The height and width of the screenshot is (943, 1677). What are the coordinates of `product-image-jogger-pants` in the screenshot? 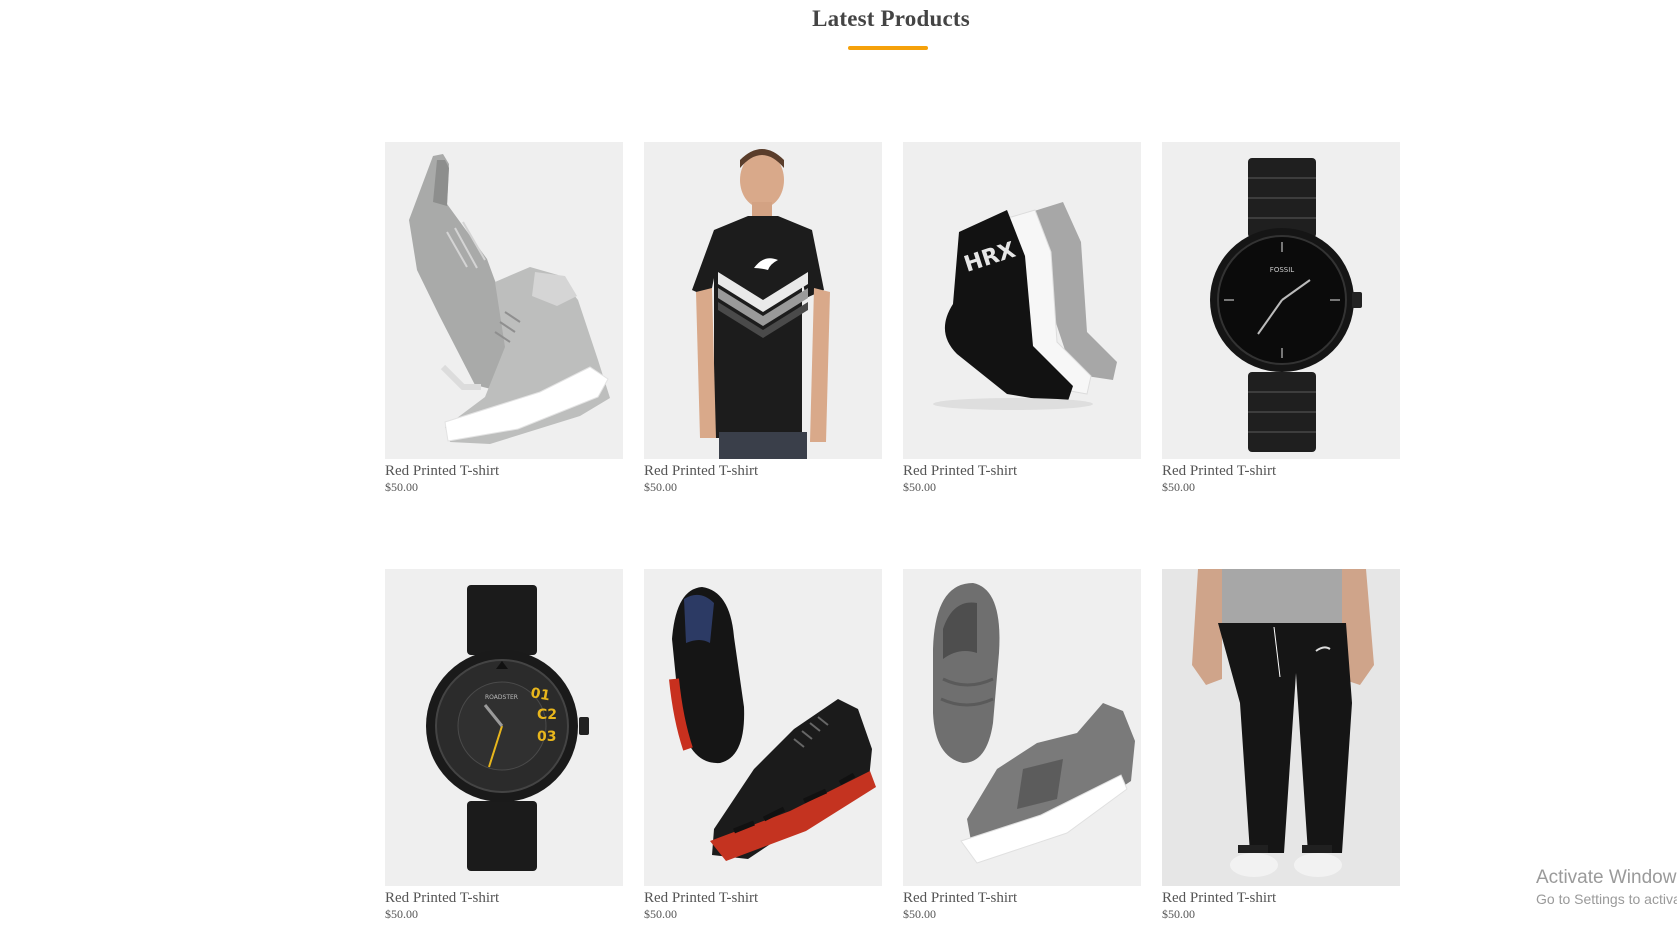 It's located at (1281, 727).